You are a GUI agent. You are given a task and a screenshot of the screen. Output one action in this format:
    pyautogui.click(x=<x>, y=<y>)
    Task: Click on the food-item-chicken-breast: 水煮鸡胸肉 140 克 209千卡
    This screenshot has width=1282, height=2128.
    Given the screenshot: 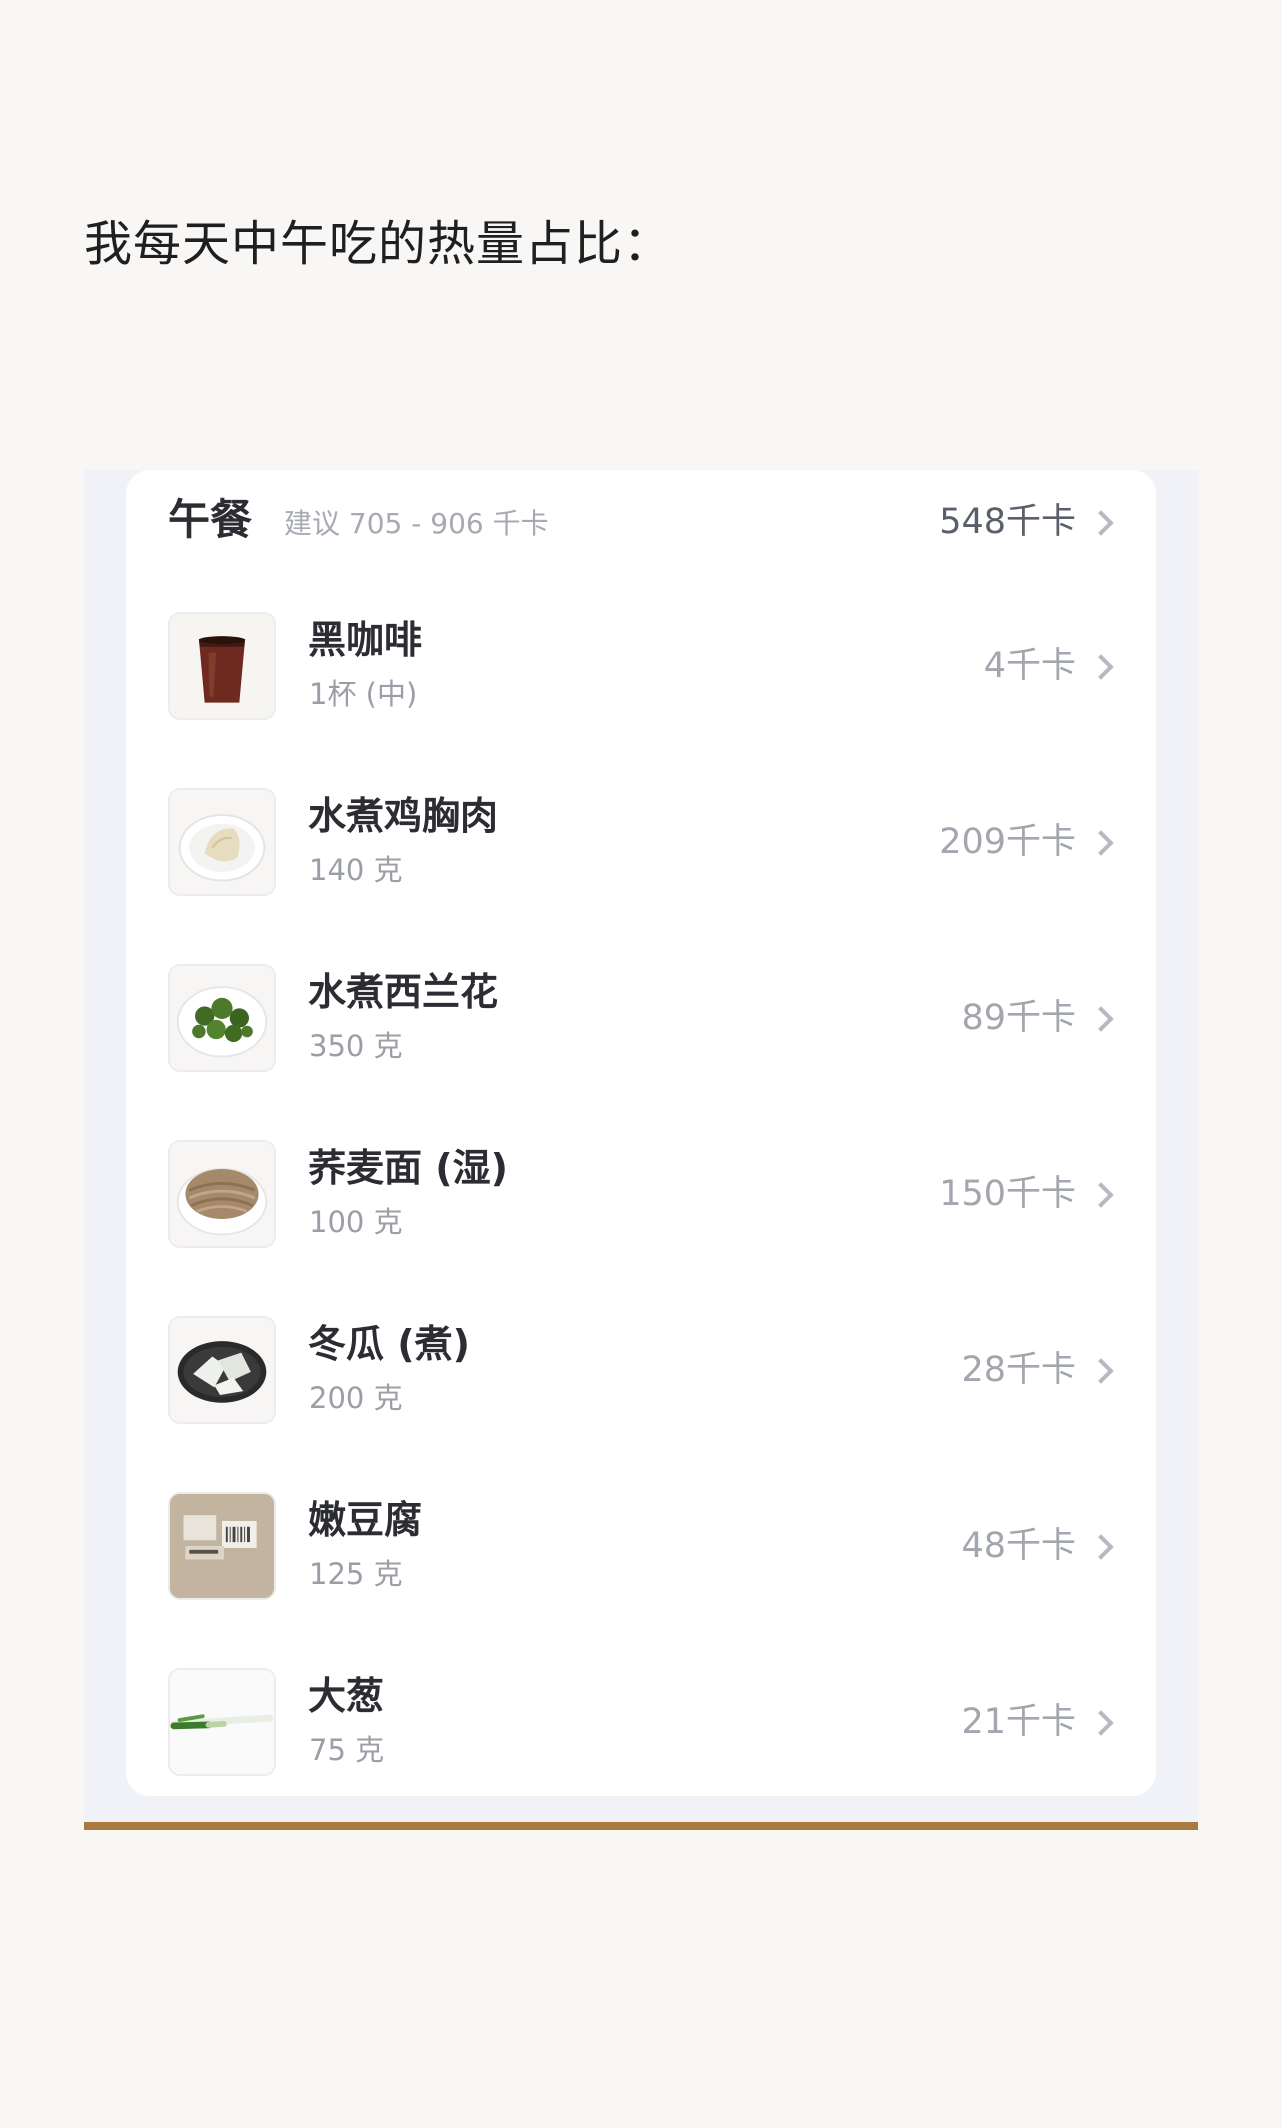 What is the action you would take?
    pyautogui.click(x=641, y=833)
    